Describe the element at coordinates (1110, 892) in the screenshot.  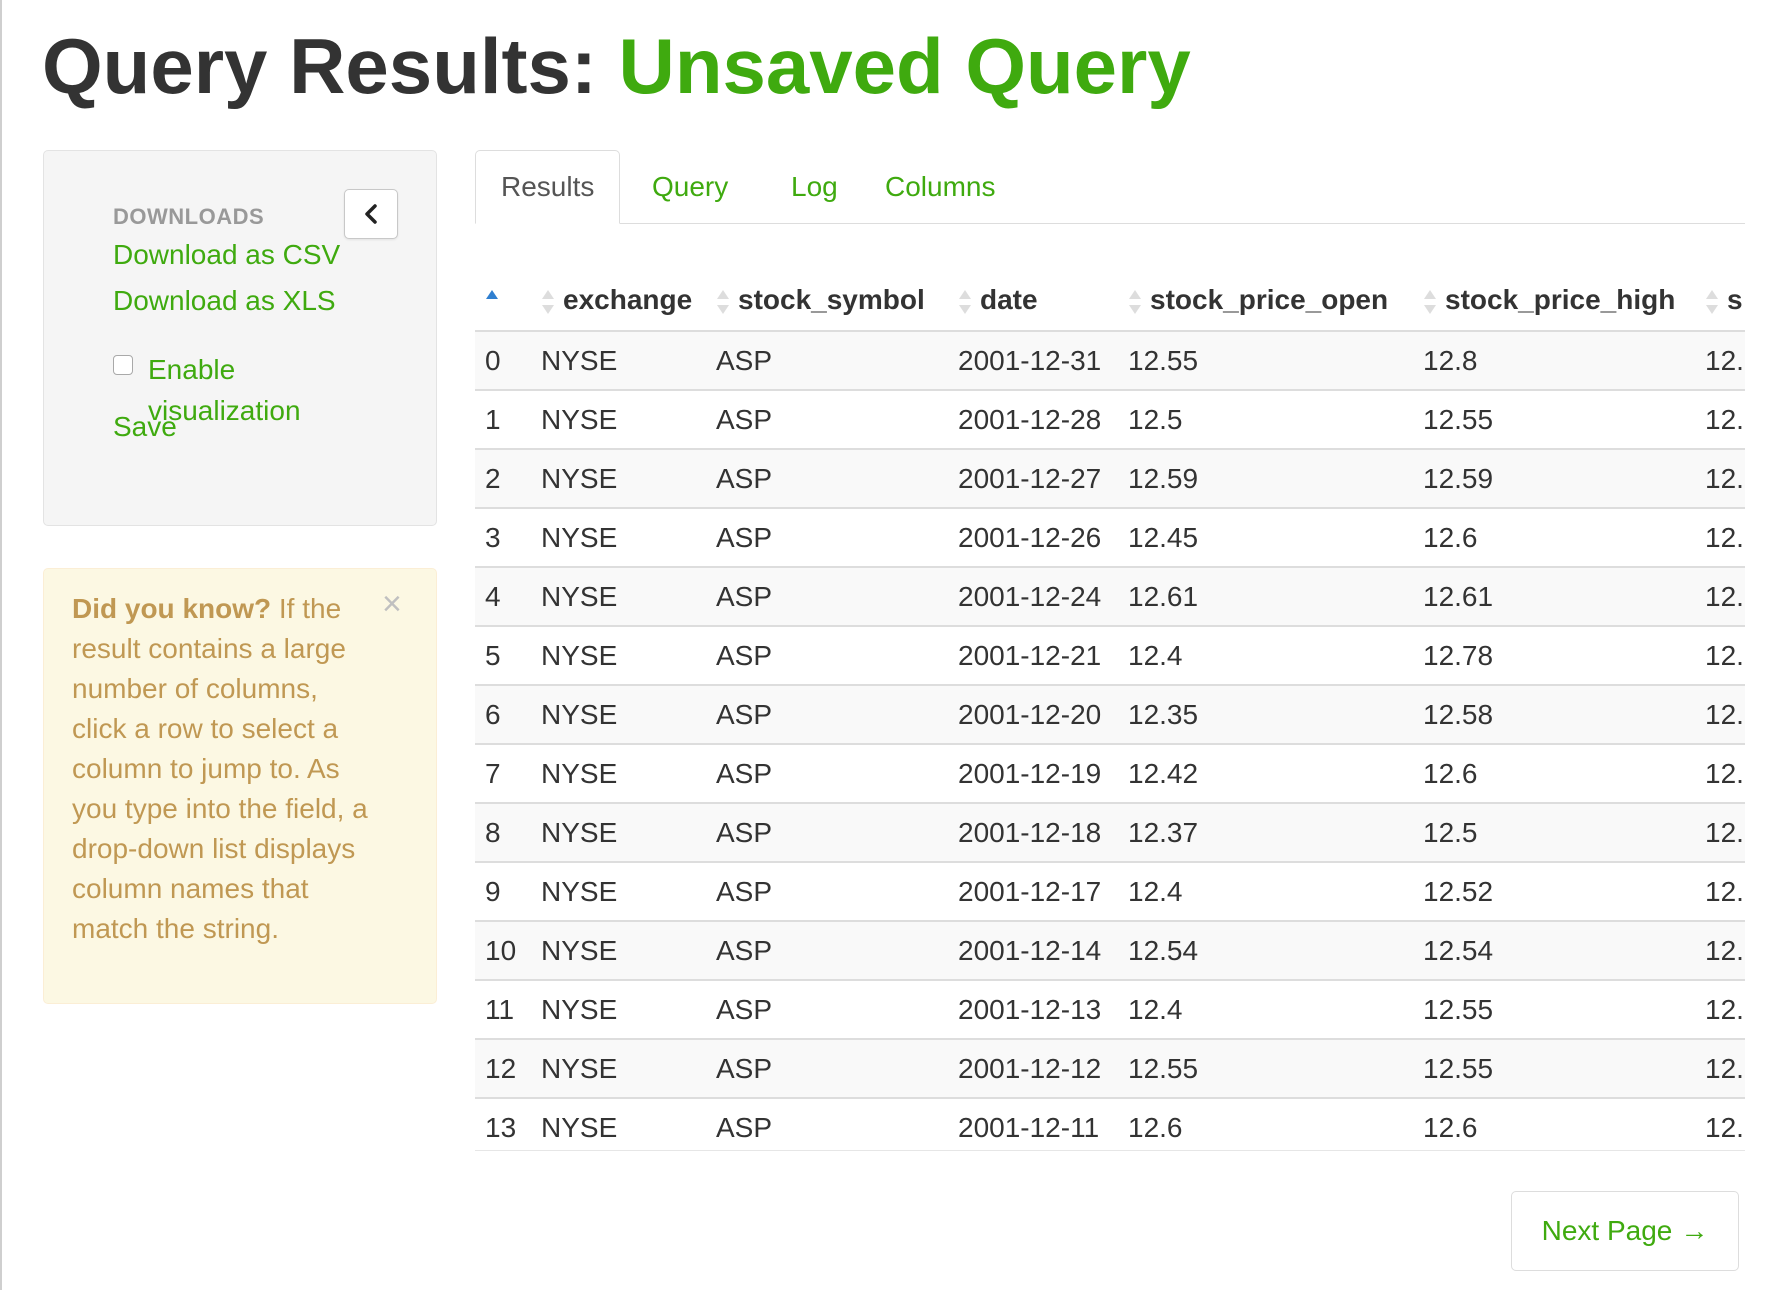
I see `table-row: 9 NYSE ASP 2001-12-17 12.4 12.52 12.` at that location.